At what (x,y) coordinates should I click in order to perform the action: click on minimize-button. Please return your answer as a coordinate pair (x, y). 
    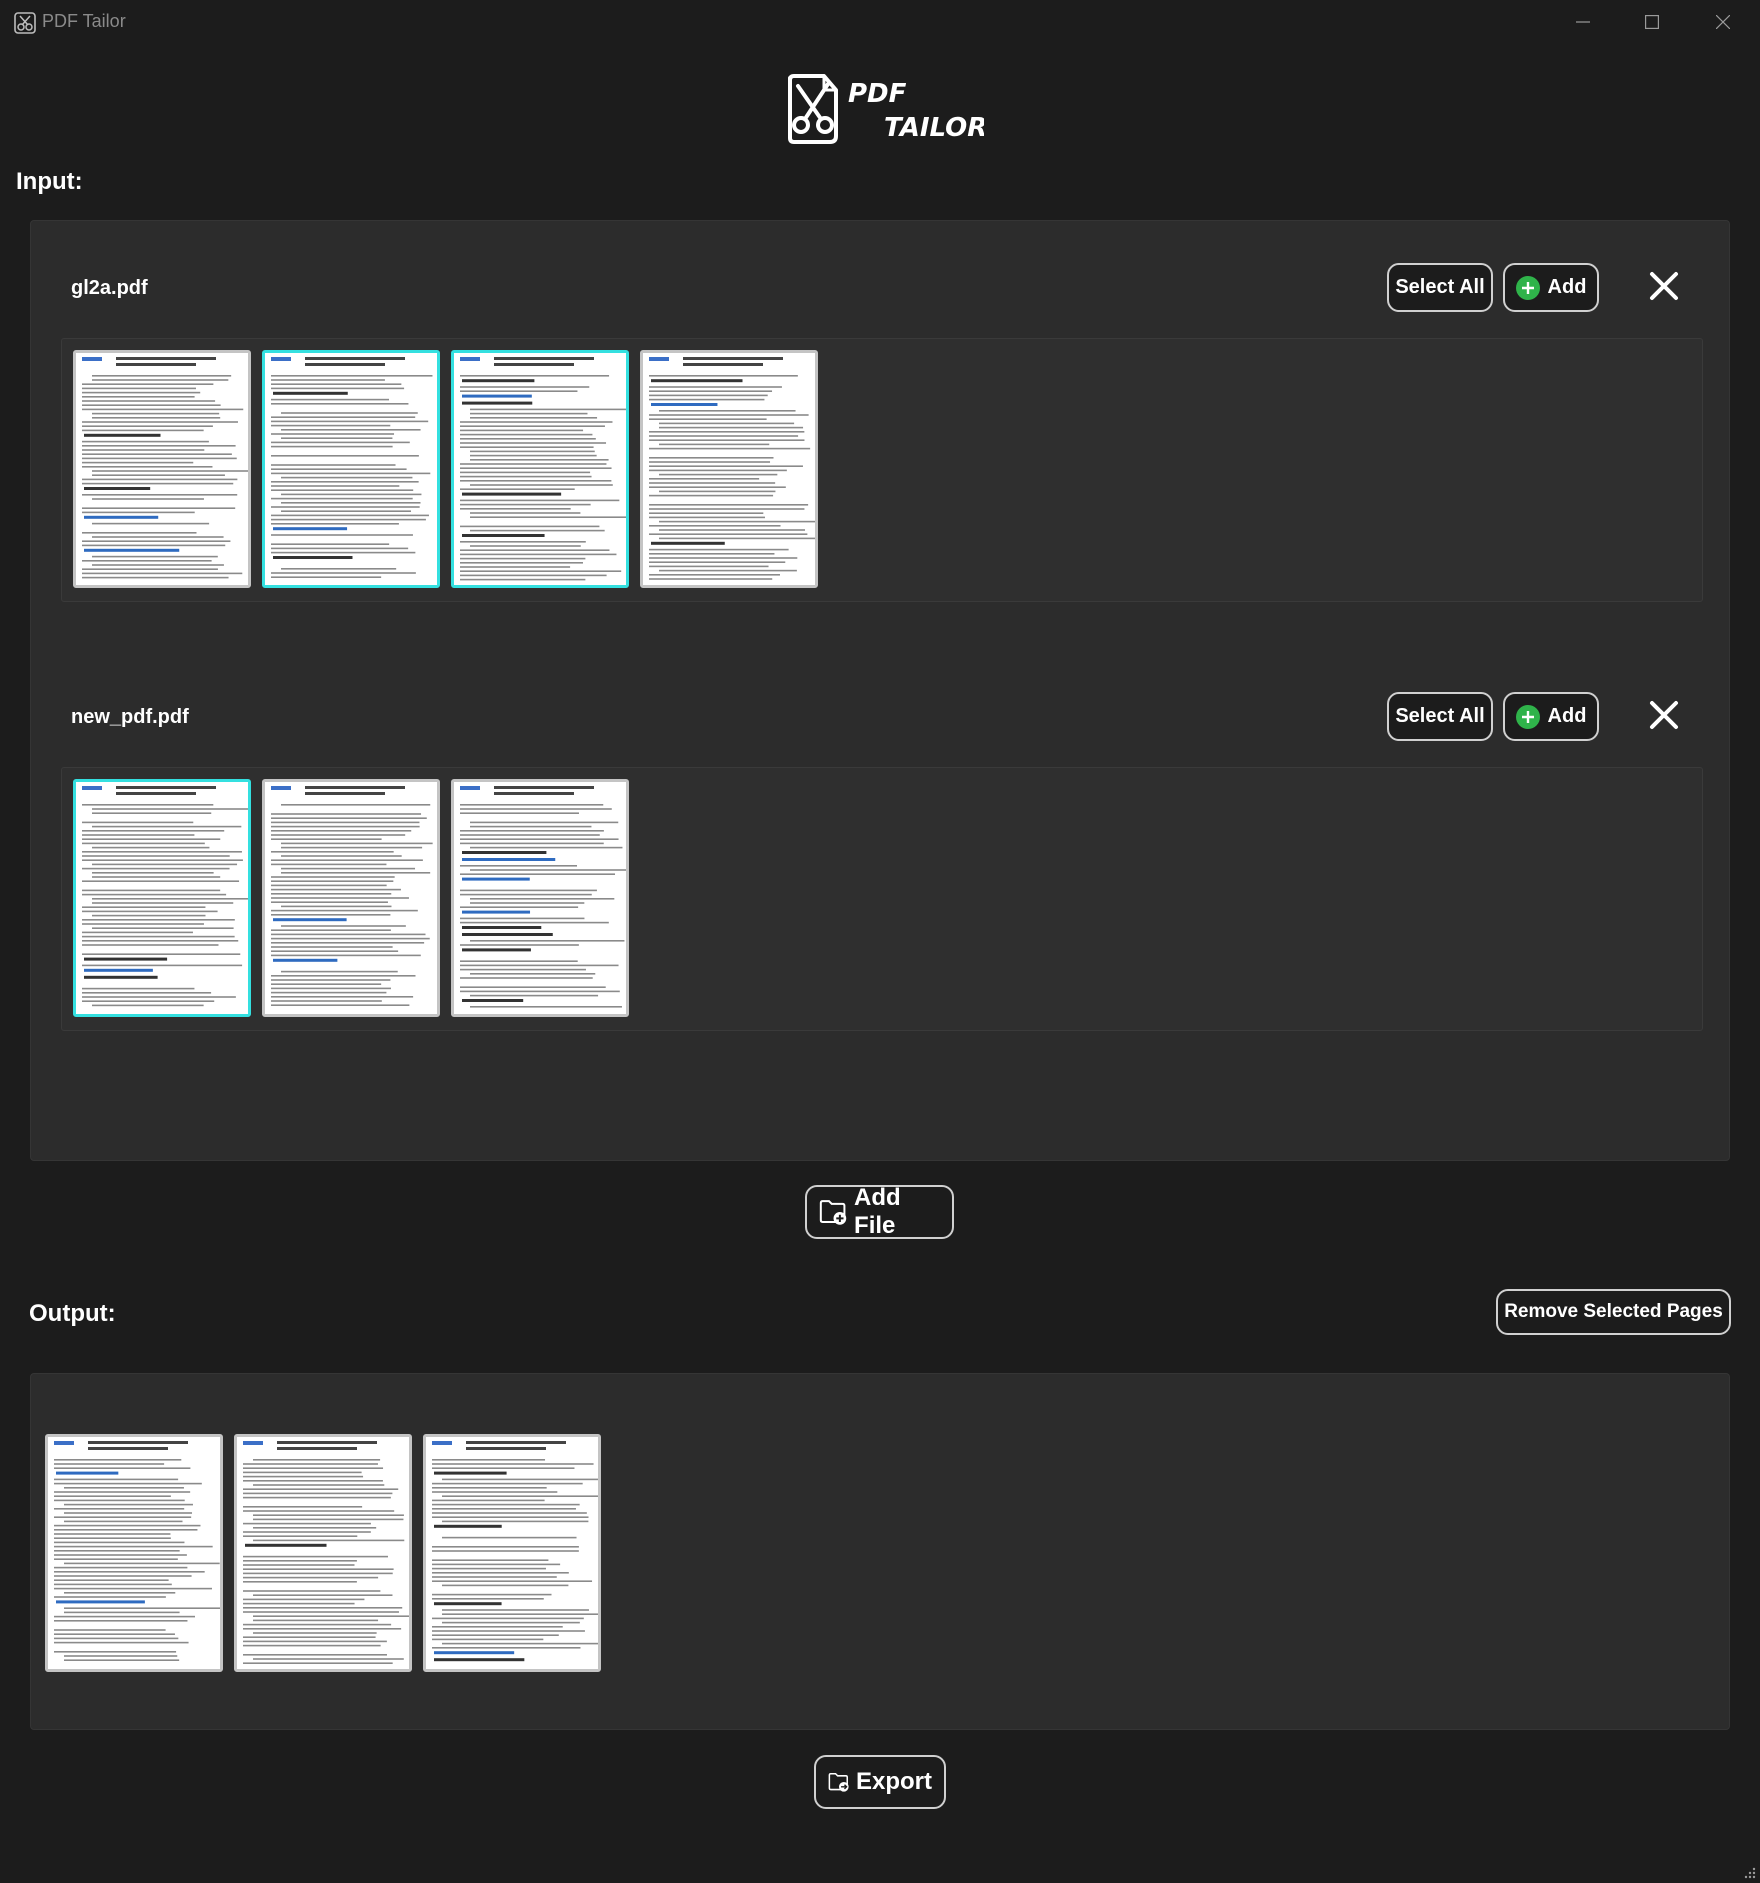
    Looking at the image, I should click on (1583, 22).